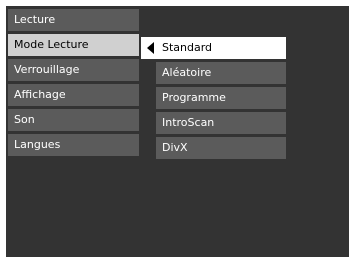 This screenshot has width=355, height=257. What do you see at coordinates (73, 20) in the screenshot?
I see `menu-item-lecture: Lecture` at bounding box center [73, 20].